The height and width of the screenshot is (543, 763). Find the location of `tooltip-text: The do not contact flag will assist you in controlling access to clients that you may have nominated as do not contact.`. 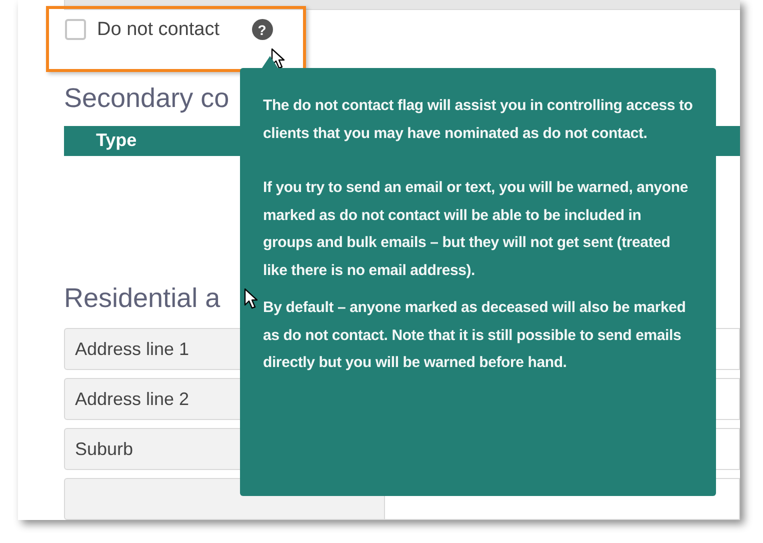

tooltip-text: The do not contact flag will assist you in controlling access to clients that you may have nominated as do not contact. is located at coordinates (478, 120).